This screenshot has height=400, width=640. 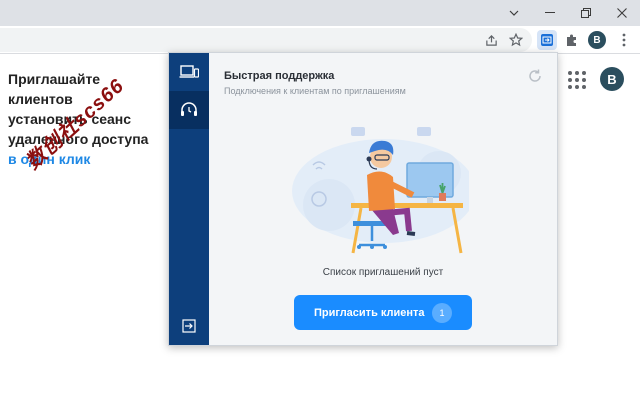 I want to click on restore-icon, so click(x=586, y=13).